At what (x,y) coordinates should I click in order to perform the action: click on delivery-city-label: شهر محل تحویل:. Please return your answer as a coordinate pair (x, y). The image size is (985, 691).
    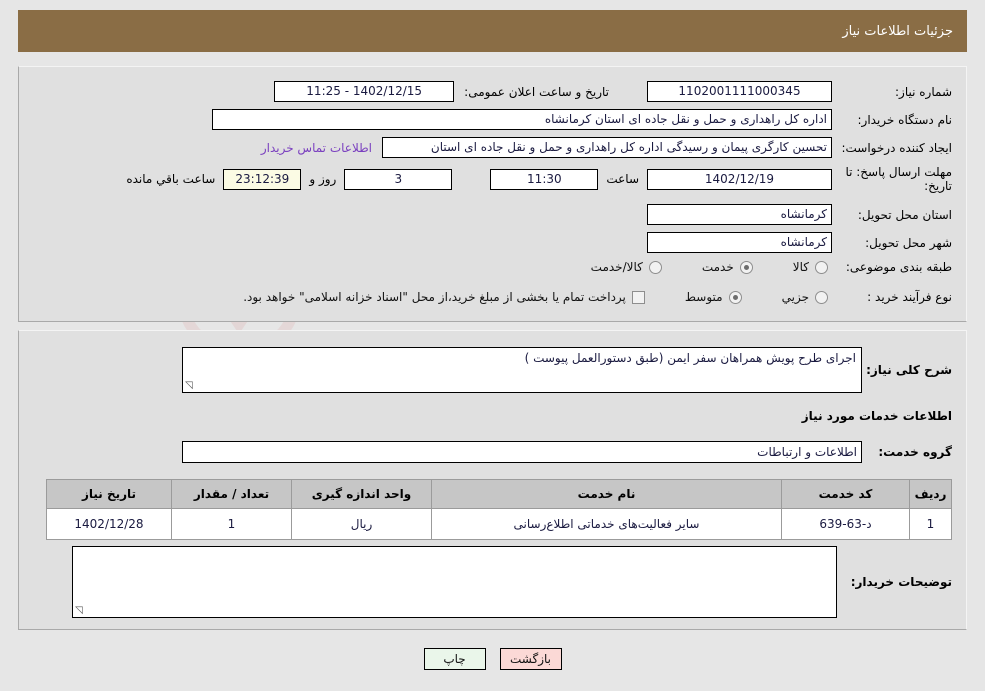
    Looking at the image, I should click on (908, 242).